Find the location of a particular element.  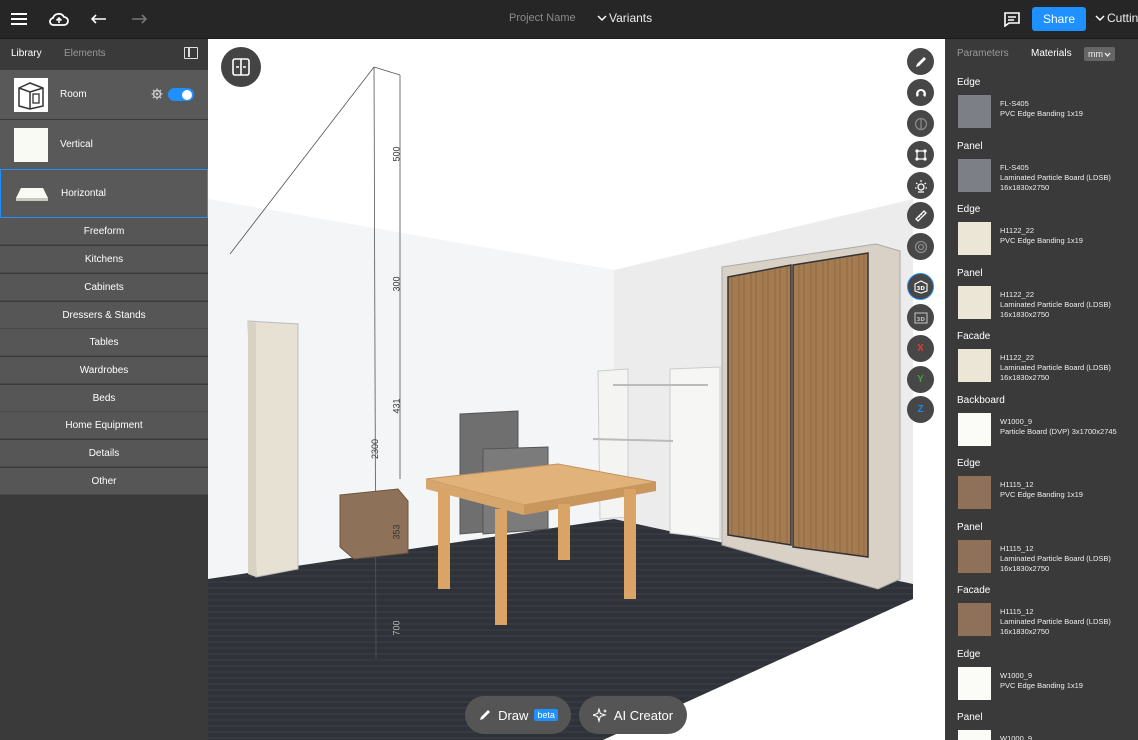

view-3d-alt-button: 3D is located at coordinates (920, 317).